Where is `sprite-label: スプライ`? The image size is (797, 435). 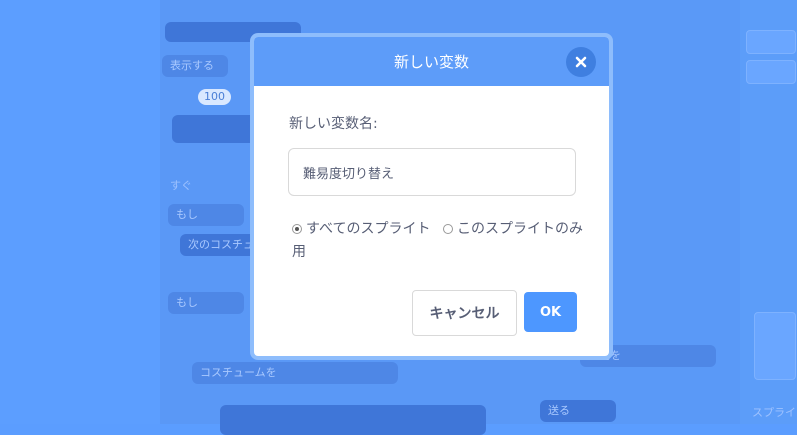
sprite-label: スプライ is located at coordinates (774, 412).